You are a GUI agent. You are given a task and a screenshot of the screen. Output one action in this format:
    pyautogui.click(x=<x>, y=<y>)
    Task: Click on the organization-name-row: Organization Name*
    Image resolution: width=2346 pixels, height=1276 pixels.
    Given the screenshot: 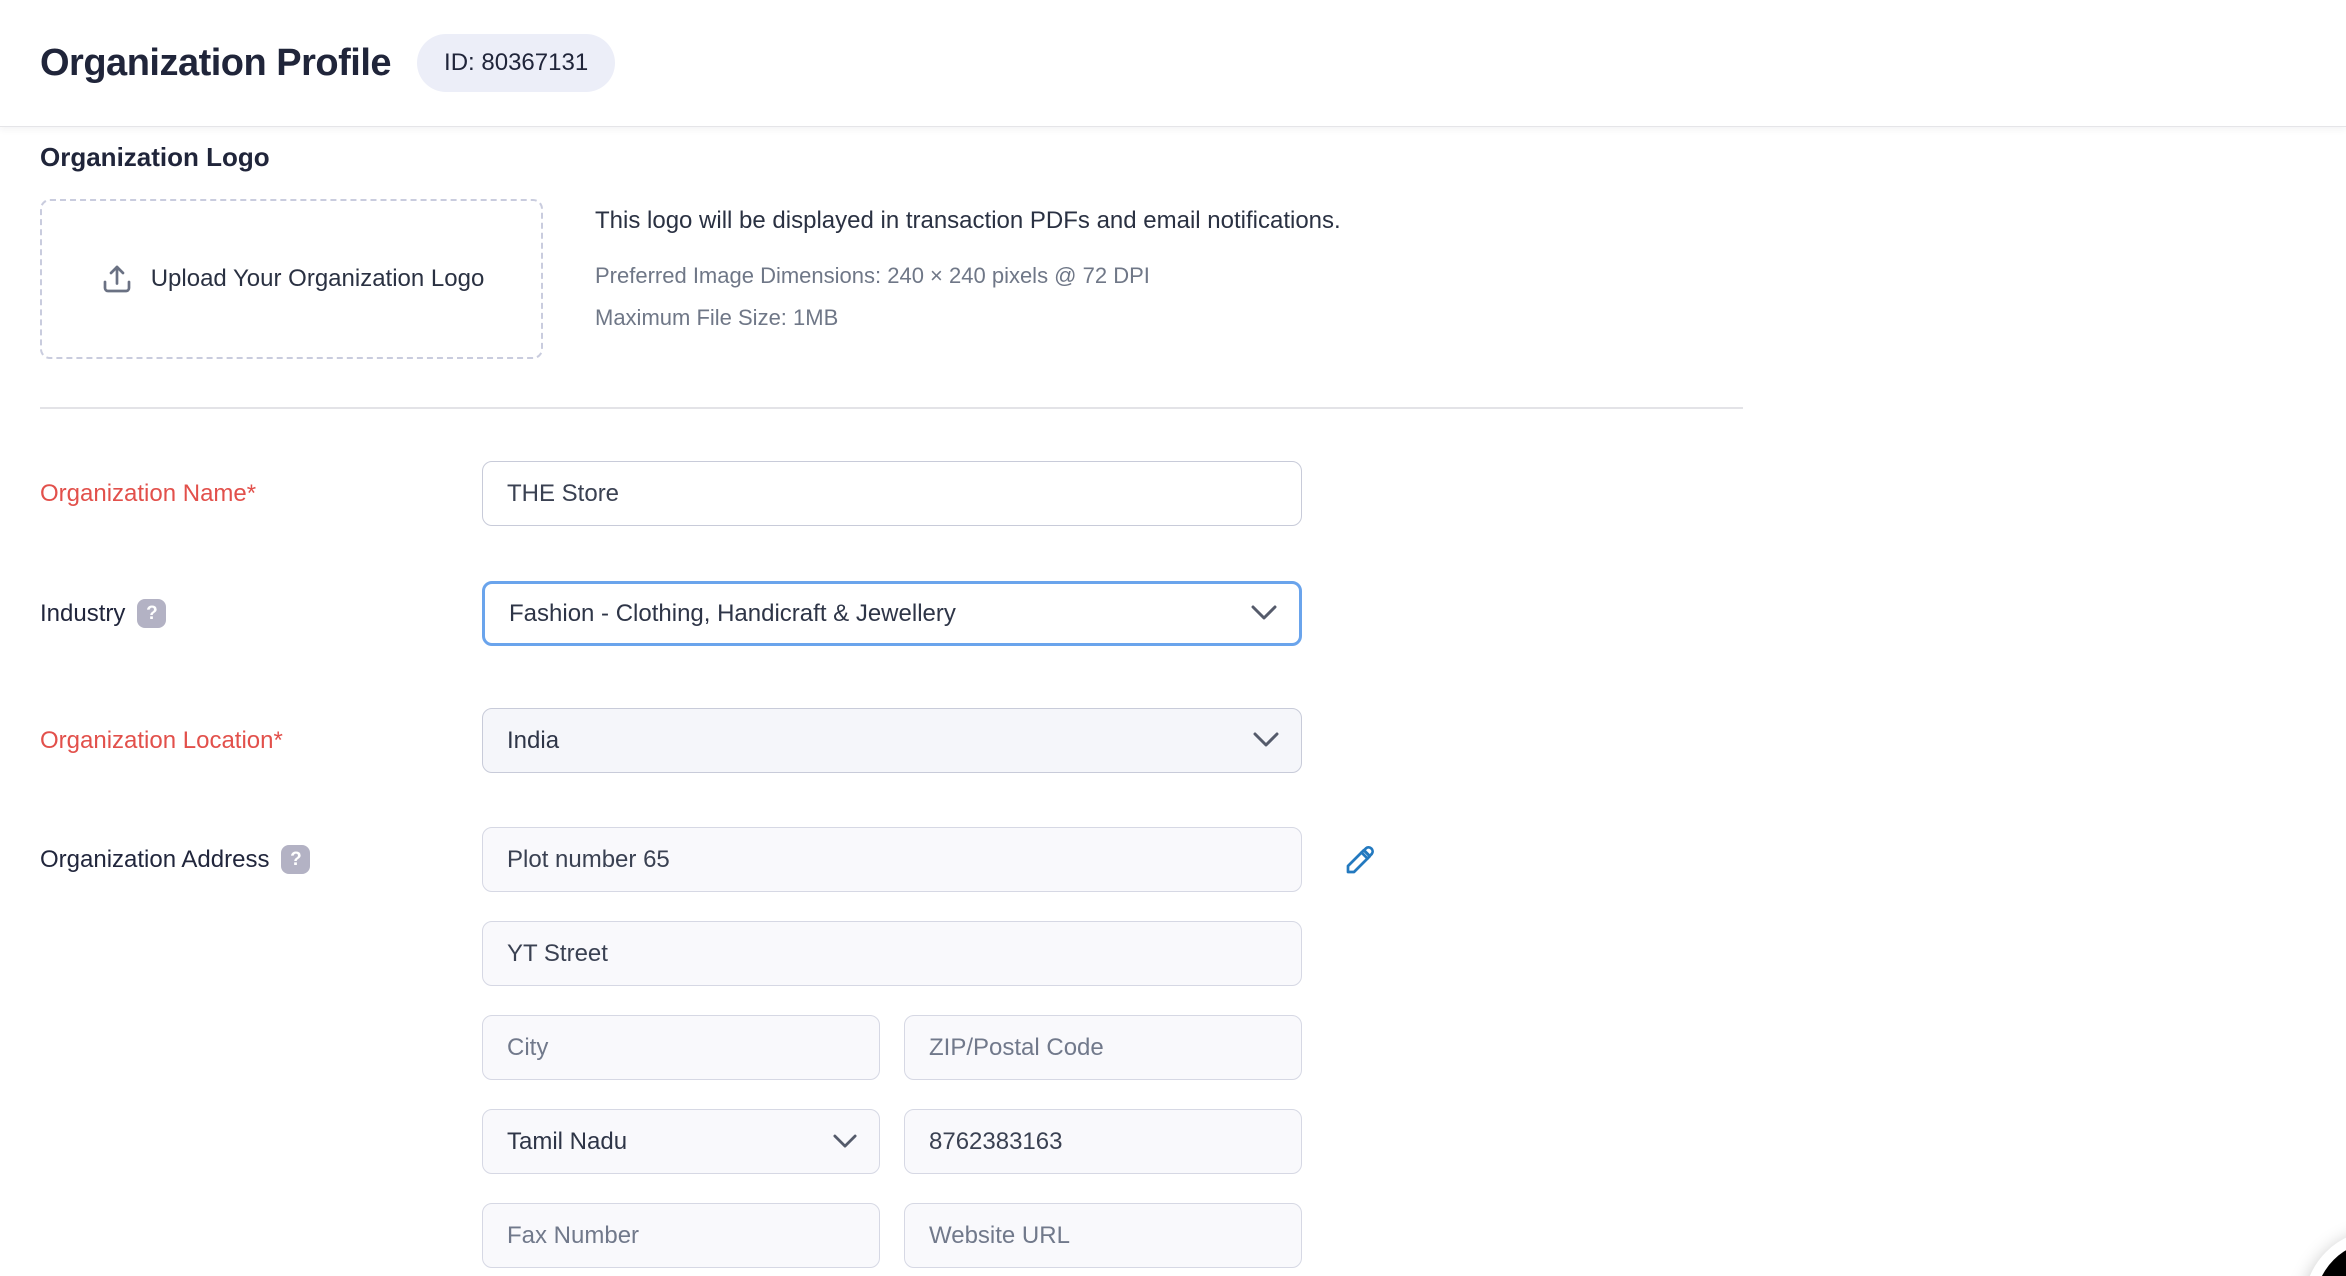 What is the action you would take?
    pyautogui.click(x=1173, y=493)
    